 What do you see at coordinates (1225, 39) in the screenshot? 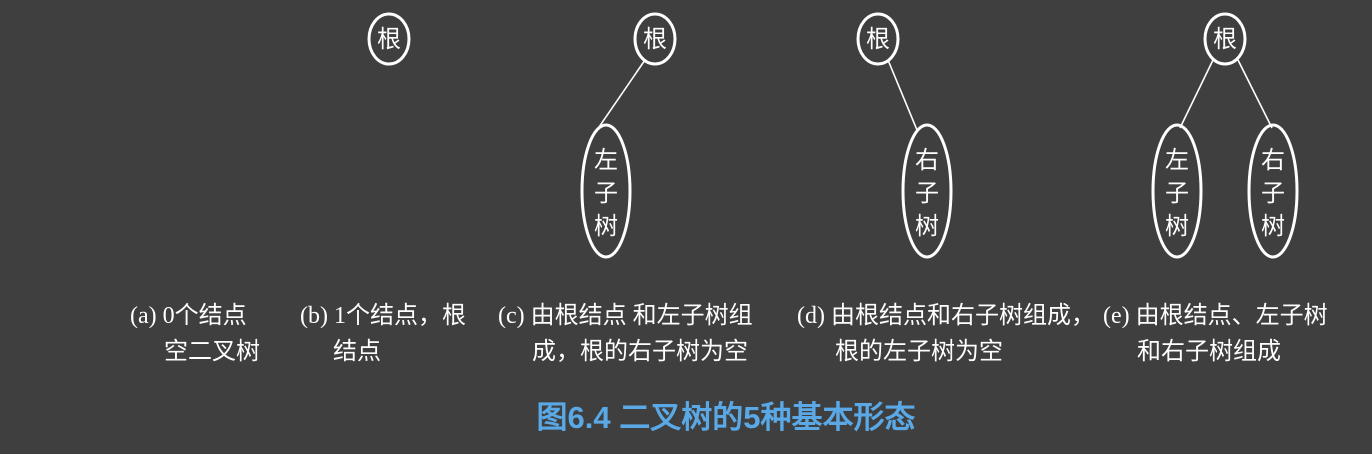
I see `root-label-e: 根` at bounding box center [1225, 39].